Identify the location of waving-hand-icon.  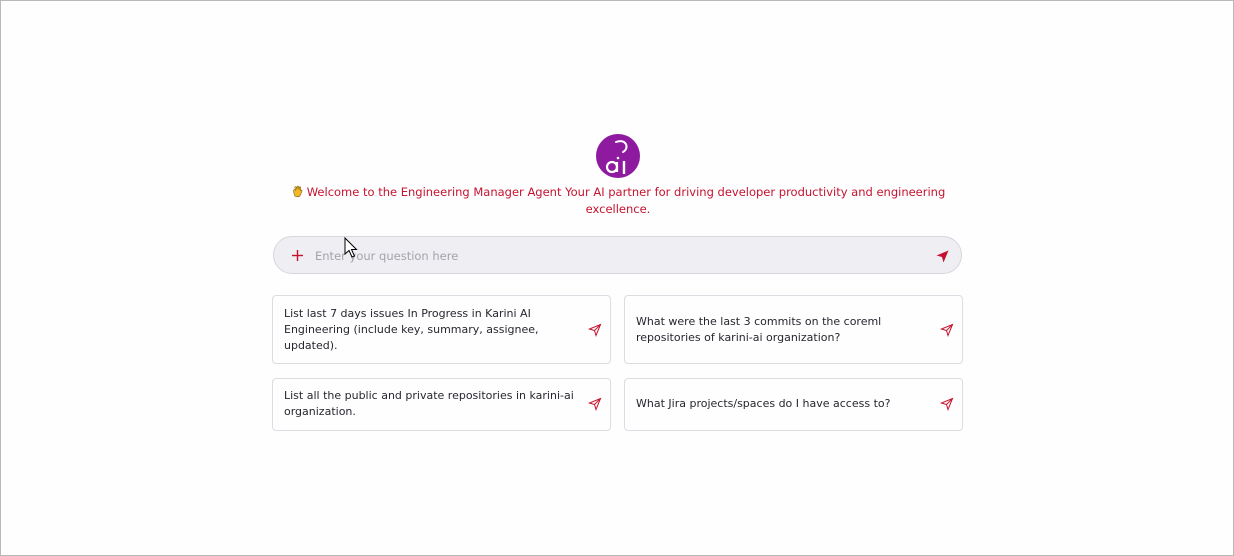
(298, 191).